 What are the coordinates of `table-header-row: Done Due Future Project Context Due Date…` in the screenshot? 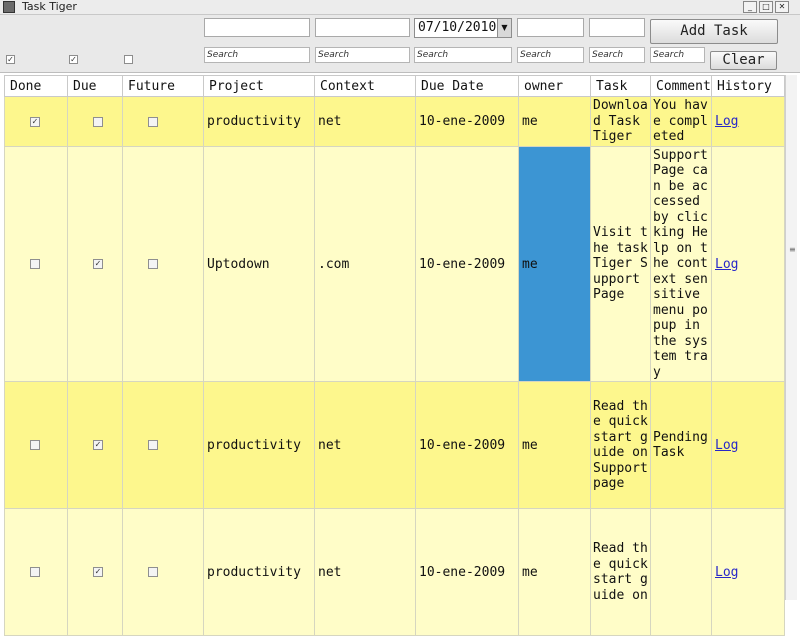 It's located at (394, 86).